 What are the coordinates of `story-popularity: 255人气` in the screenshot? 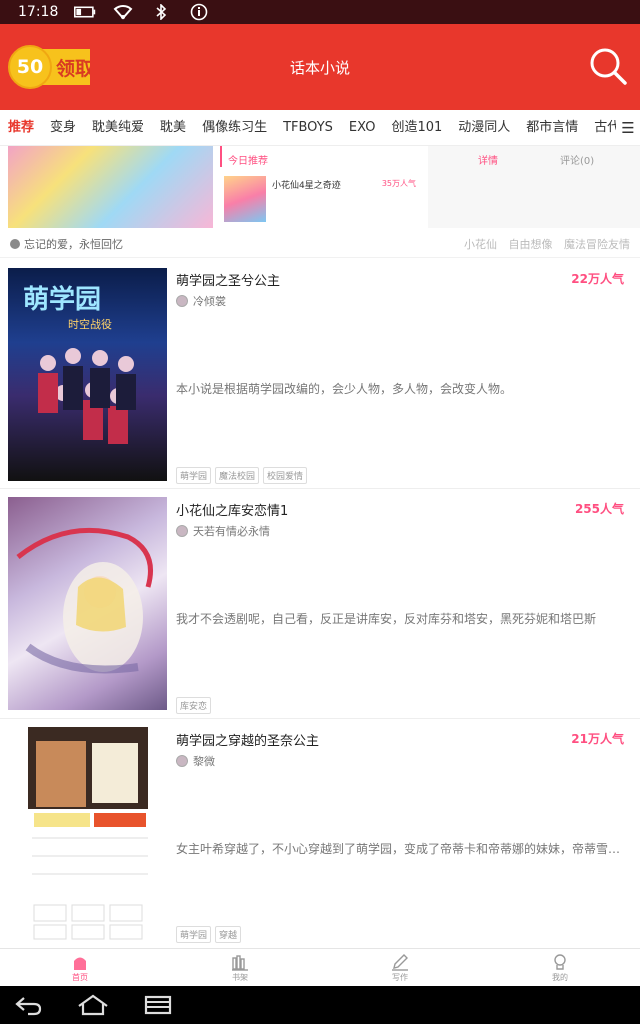 It's located at (599, 509).